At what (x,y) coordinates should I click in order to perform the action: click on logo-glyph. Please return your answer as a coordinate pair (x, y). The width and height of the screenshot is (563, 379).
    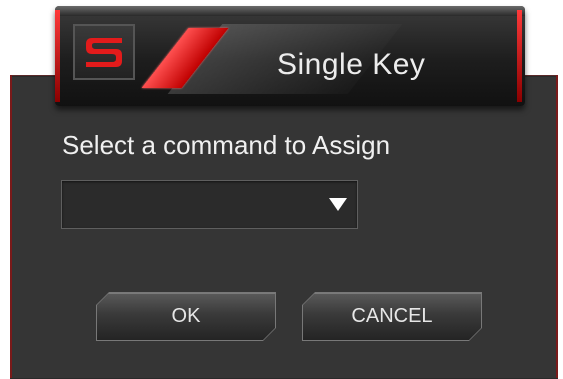
    Looking at the image, I should click on (104, 52).